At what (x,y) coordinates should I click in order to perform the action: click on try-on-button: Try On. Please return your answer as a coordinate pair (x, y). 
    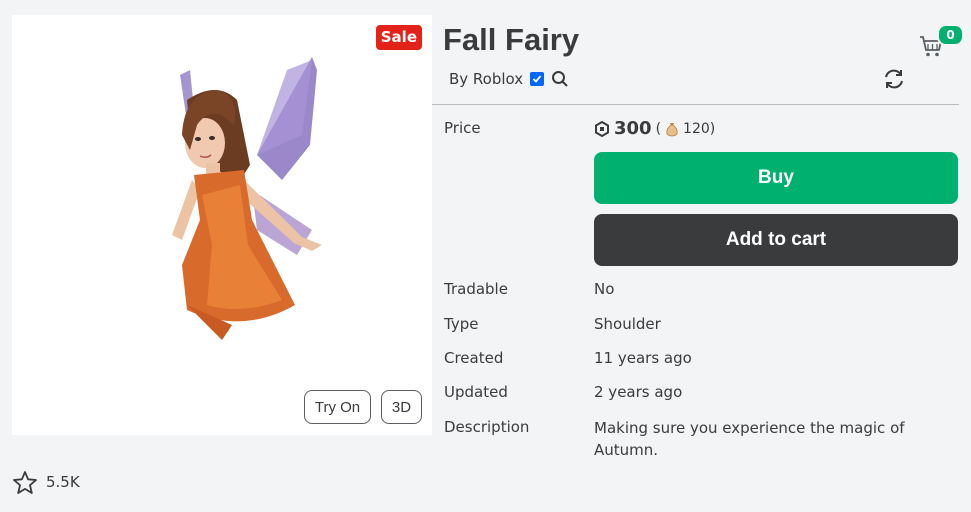
    Looking at the image, I should click on (337, 407).